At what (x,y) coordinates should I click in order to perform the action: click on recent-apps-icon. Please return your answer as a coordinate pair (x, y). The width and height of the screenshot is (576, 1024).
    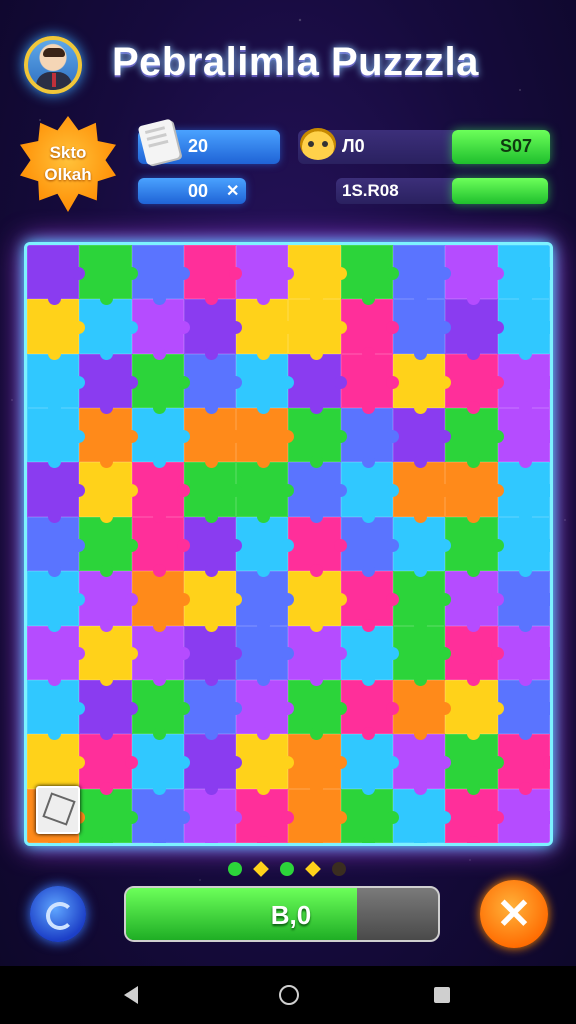
    Looking at the image, I should click on (442, 995).